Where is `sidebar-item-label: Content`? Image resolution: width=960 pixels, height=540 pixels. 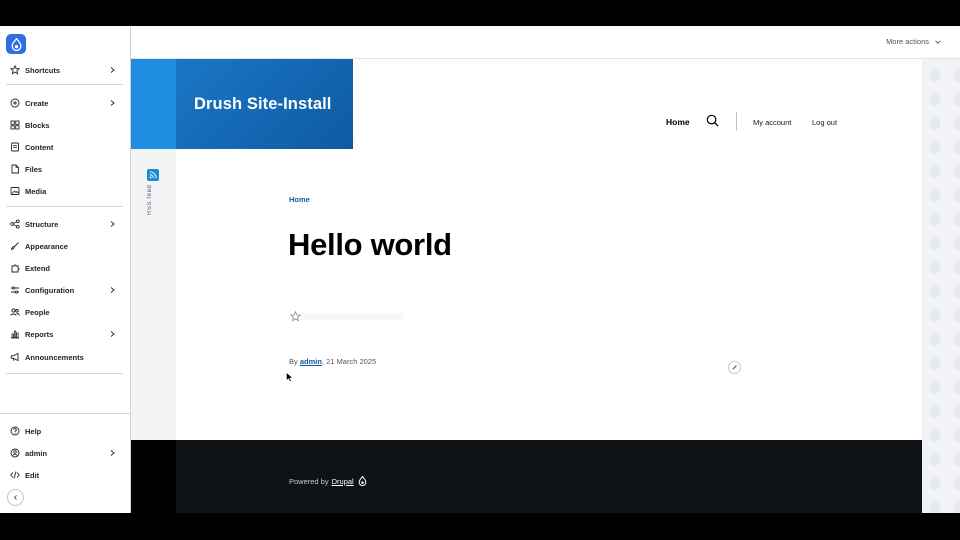 sidebar-item-label: Content is located at coordinates (39, 147).